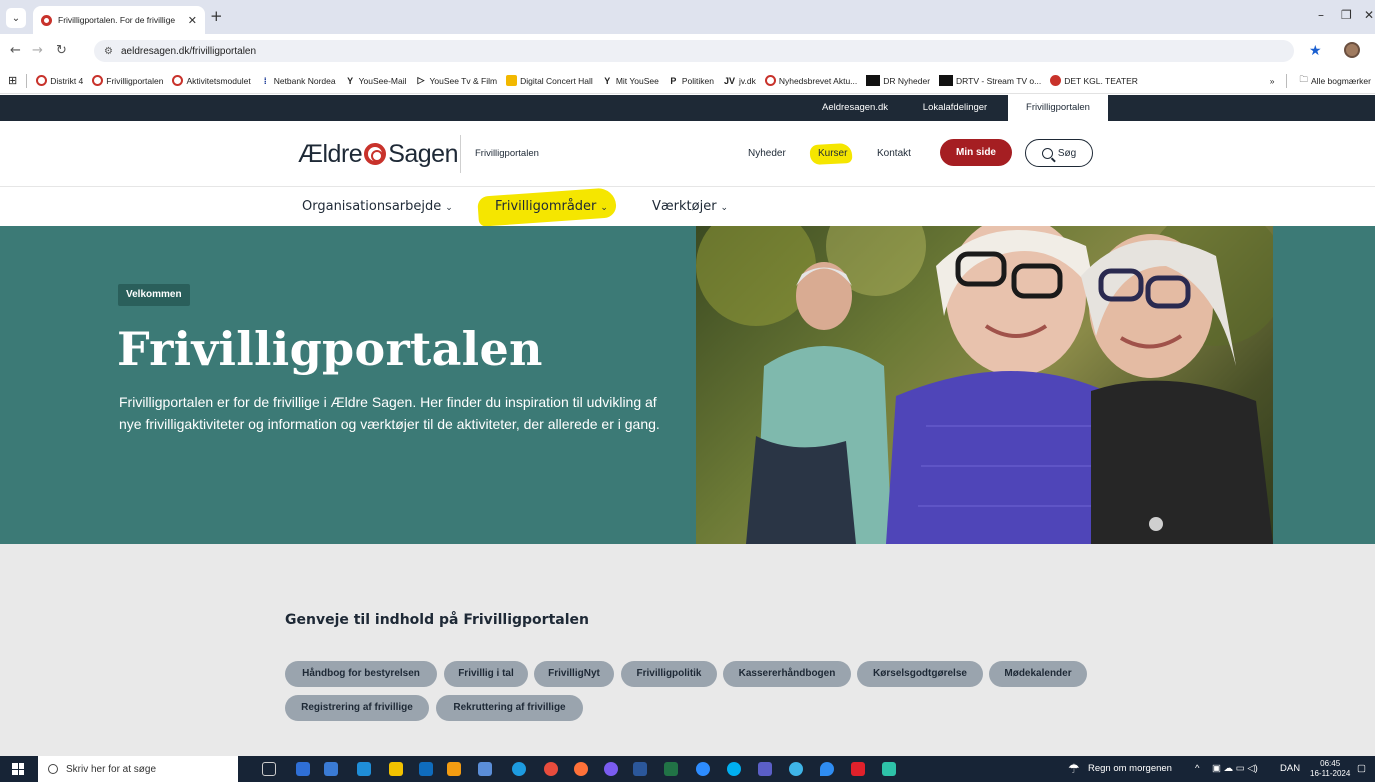 Image resolution: width=1375 pixels, height=782 pixels. Describe the element at coordinates (703, 769) in the screenshot. I see `zoom-icon` at that location.